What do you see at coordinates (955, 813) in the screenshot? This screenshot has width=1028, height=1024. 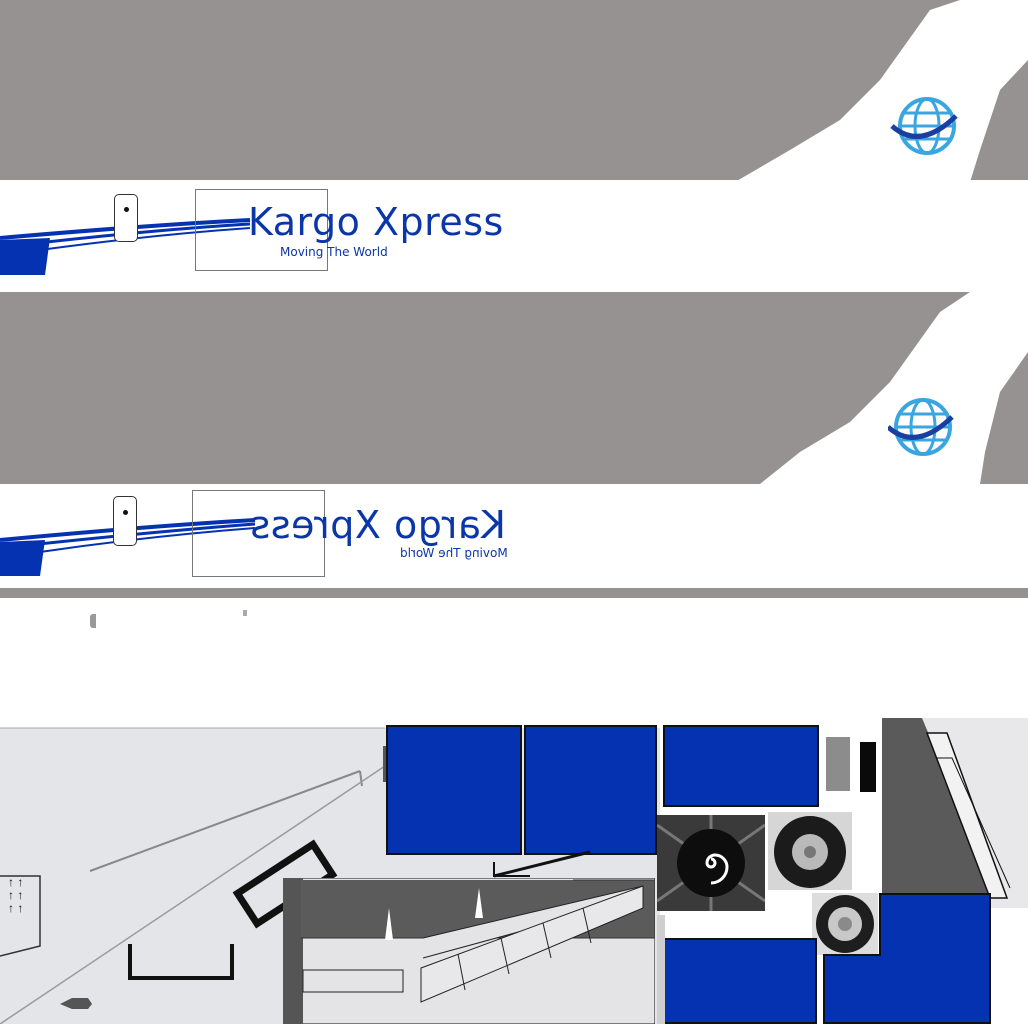 I see `tail-structure-panel` at bounding box center [955, 813].